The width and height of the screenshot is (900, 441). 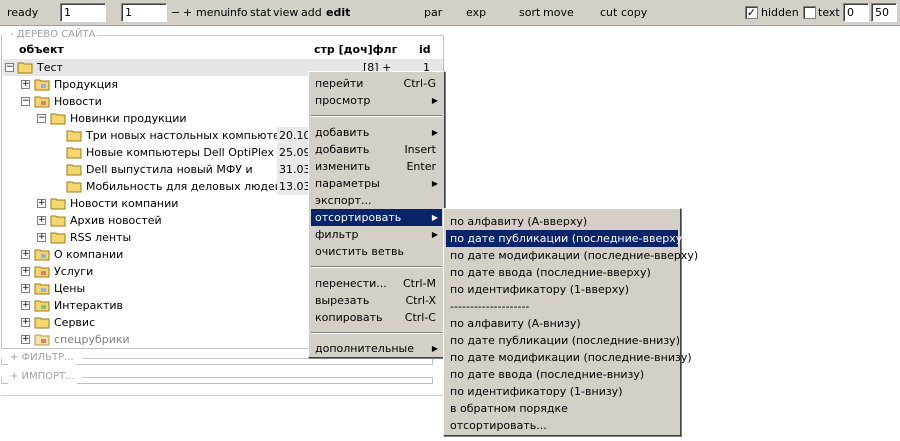 What do you see at coordinates (376, 300) in the screenshot?
I see `menu-item-cut: вырезать Ctrl-X` at bounding box center [376, 300].